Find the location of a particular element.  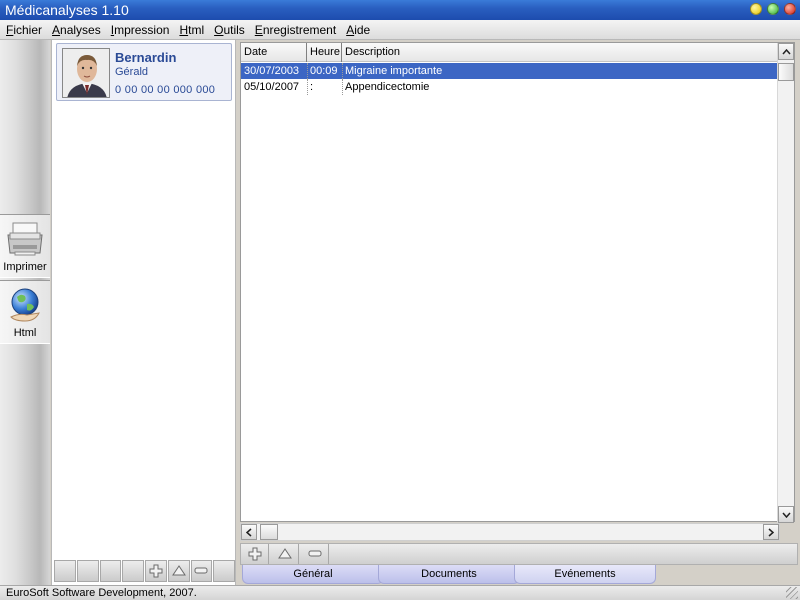

column-heure: Heure is located at coordinates (324, 52).